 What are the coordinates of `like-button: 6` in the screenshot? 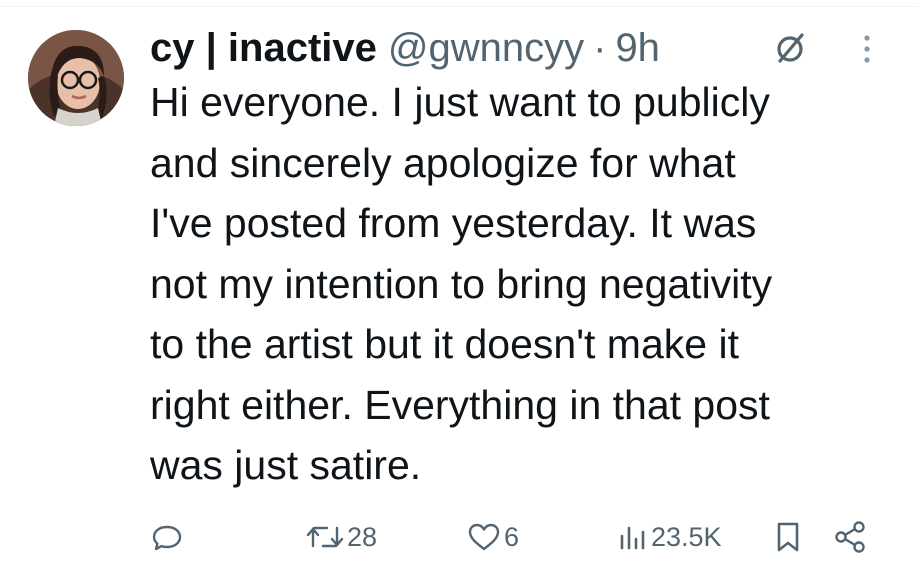 It's located at (492, 537).